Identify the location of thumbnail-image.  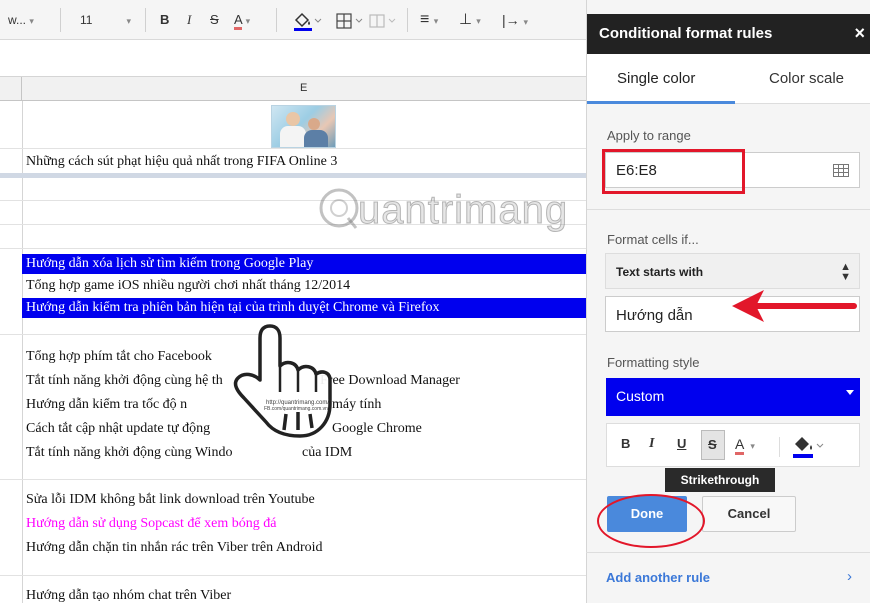
(303, 126).